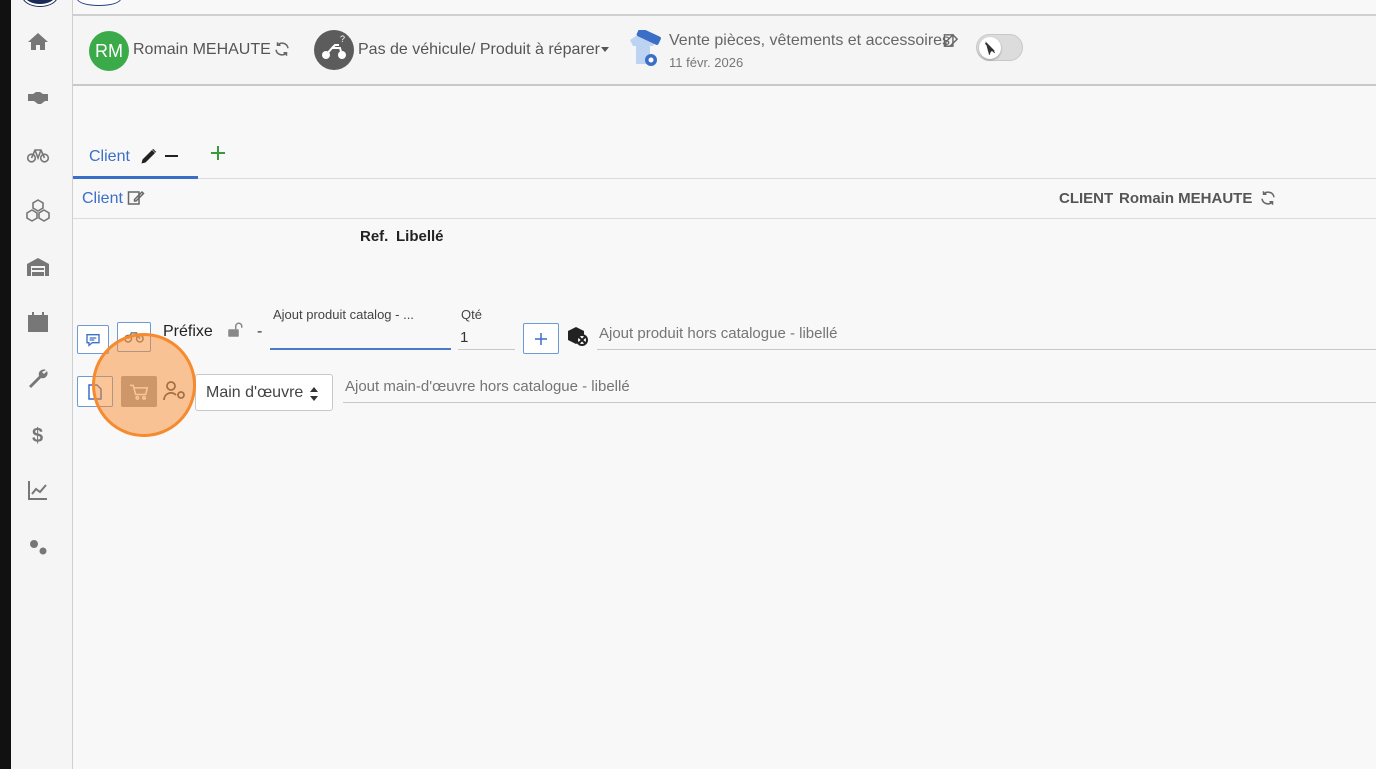 The image size is (1376, 769). Describe the element at coordinates (578, 336) in the screenshot. I see `off-catalog-icon` at that location.